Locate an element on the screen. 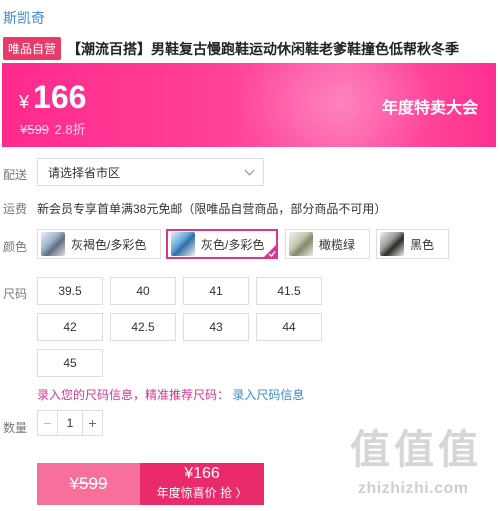 Image resolution: width=500 pixels, height=511 pixels. color-label: 颜色 is located at coordinates (15, 247).